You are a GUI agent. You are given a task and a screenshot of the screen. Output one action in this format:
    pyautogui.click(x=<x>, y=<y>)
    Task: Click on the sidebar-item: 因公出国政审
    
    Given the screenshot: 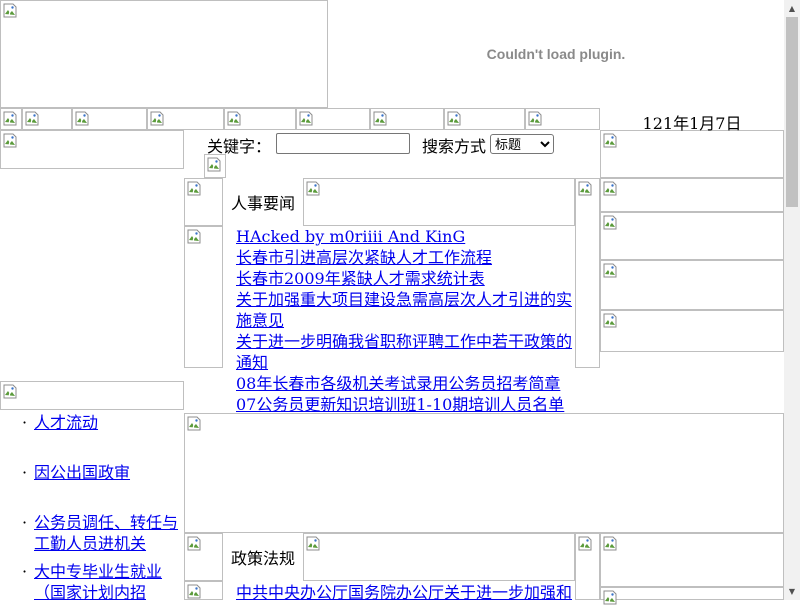 What is the action you would take?
    pyautogui.click(x=103, y=472)
    